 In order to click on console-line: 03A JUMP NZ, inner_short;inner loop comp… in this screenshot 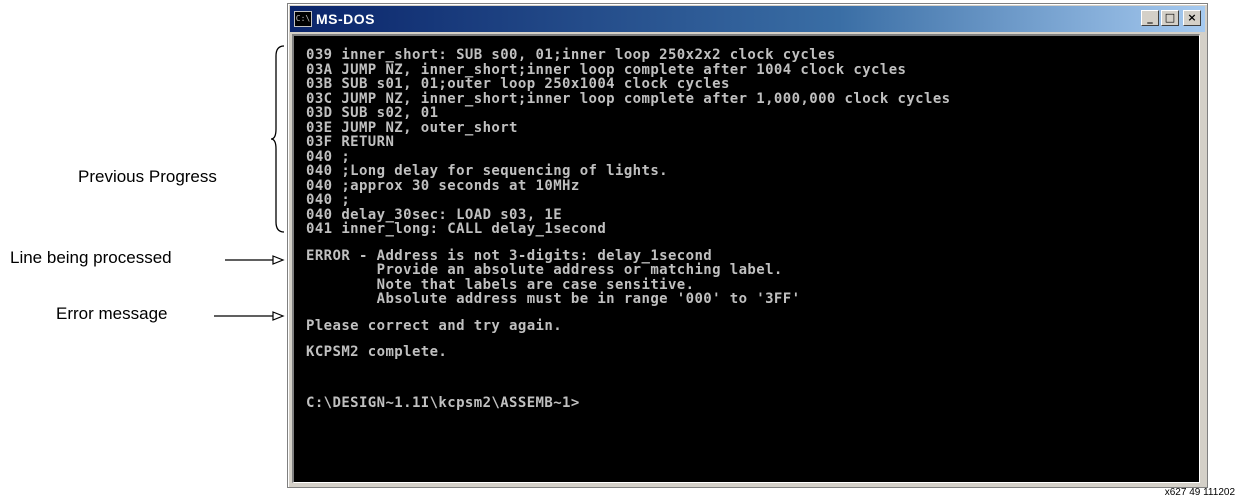, I will do `click(606, 69)`.